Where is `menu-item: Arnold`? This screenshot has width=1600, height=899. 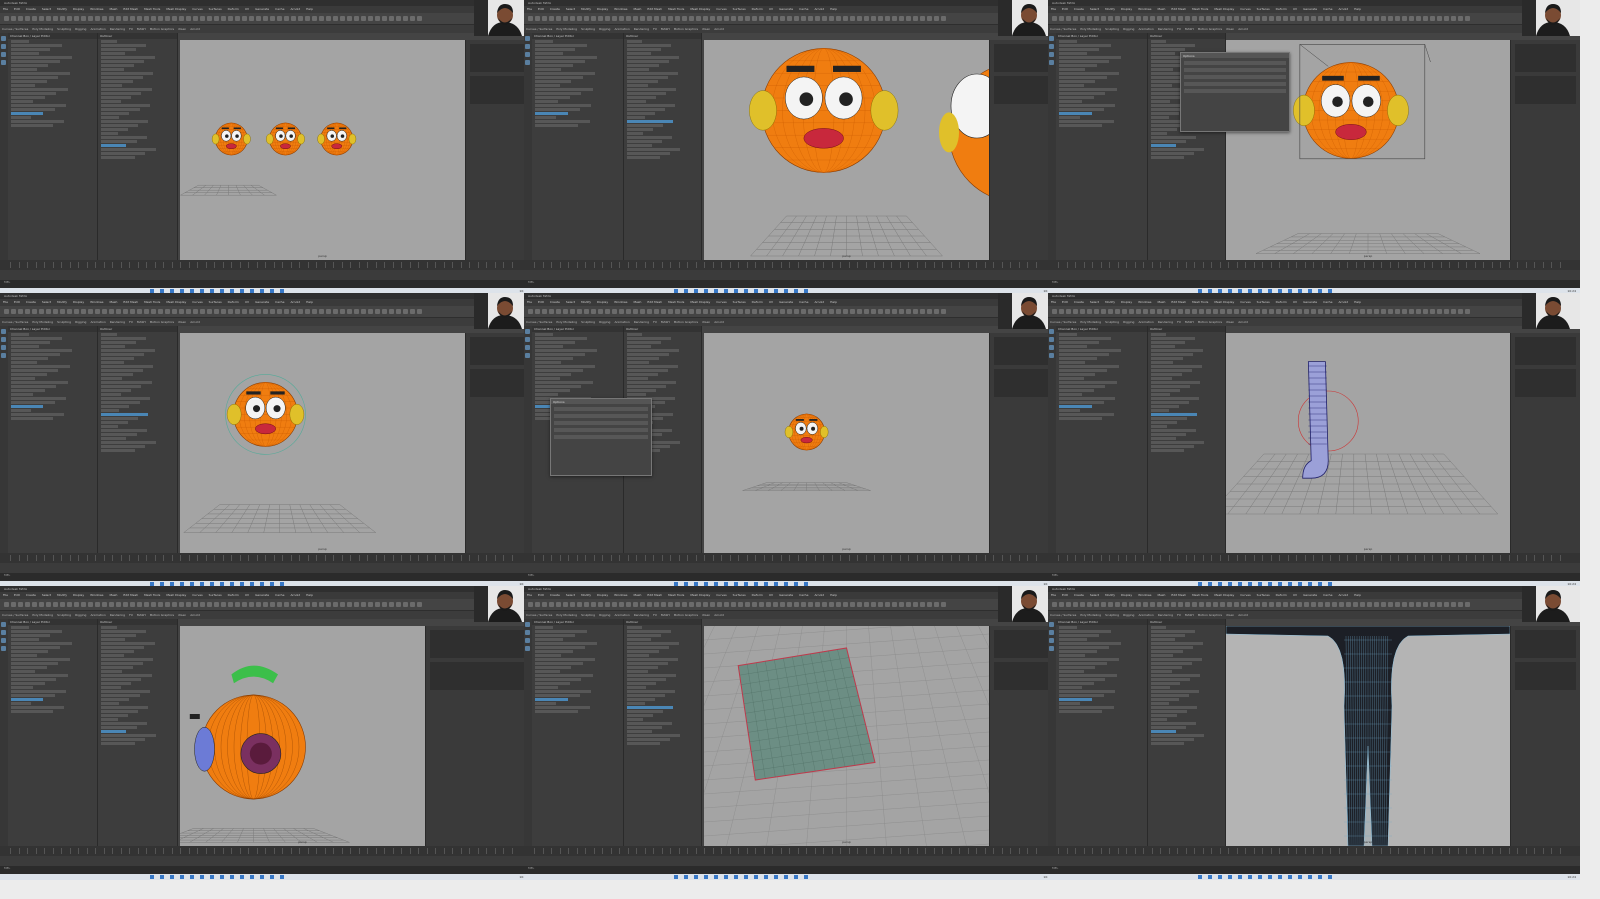 menu-item: Arnold is located at coordinates (819, 595).